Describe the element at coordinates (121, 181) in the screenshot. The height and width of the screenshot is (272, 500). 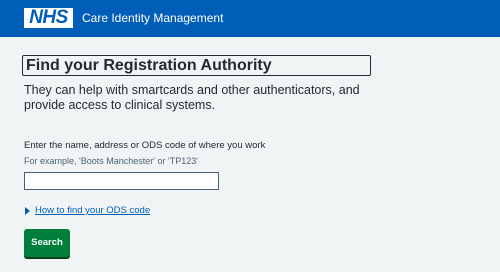
I see `search-input` at that location.